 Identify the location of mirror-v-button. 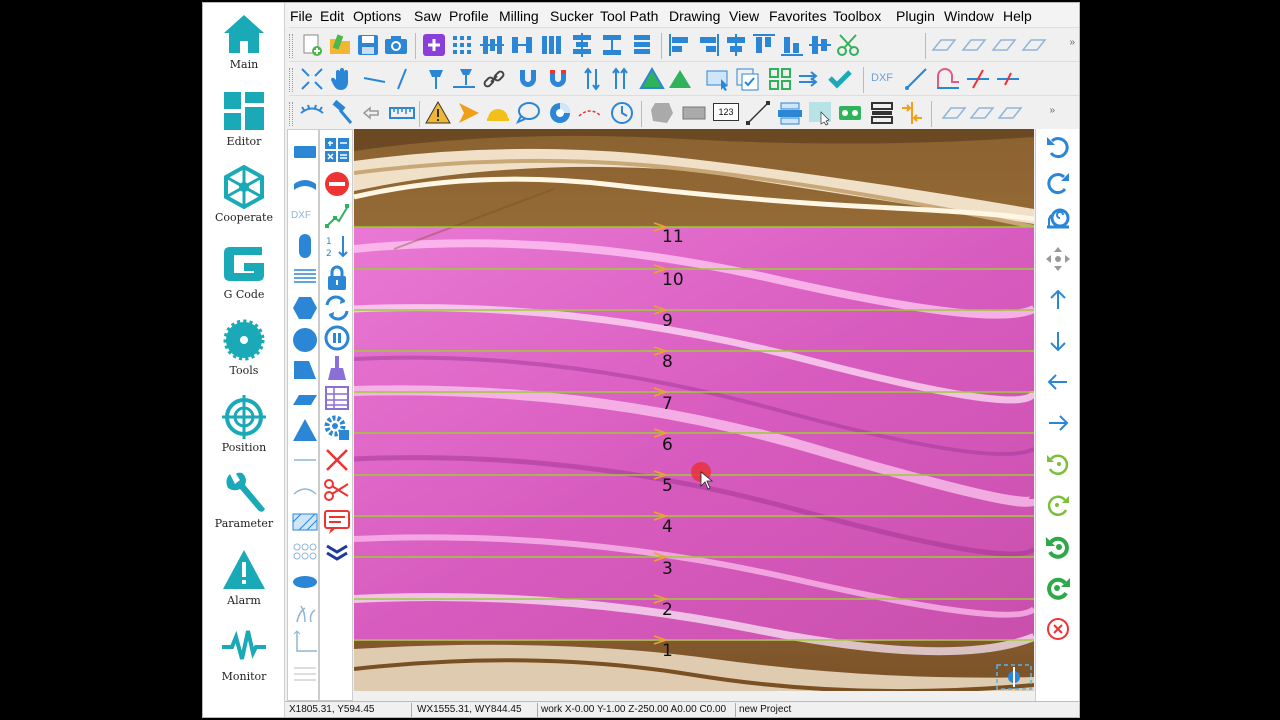
(620, 79).